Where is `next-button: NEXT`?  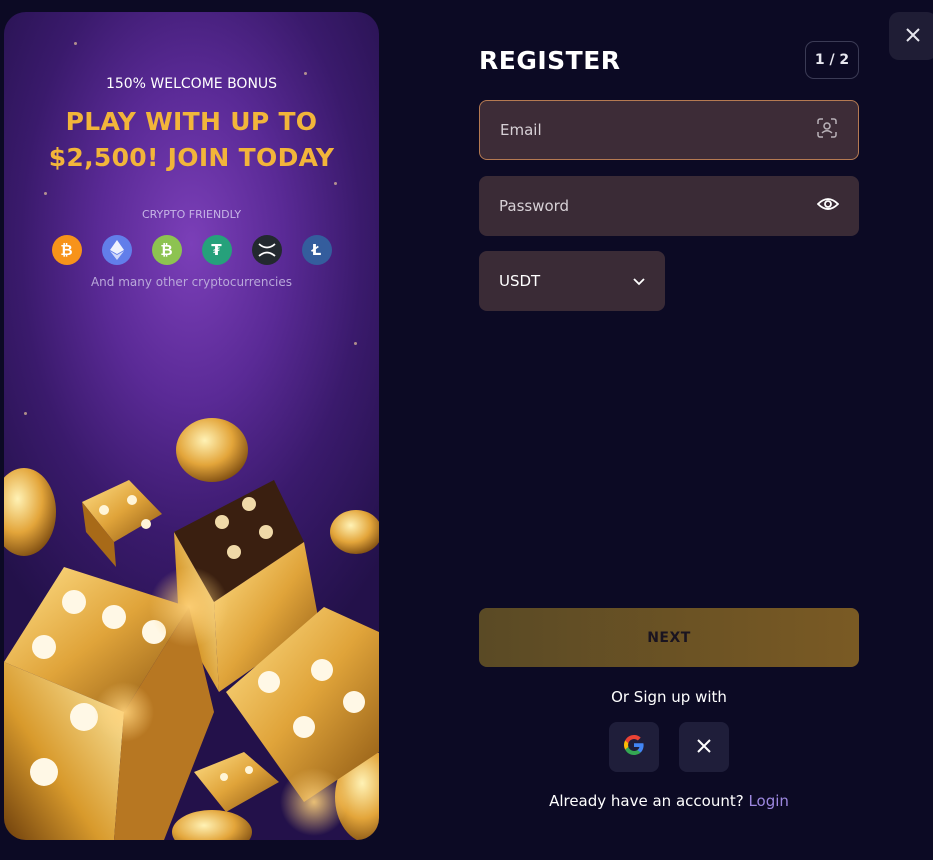
next-button: NEXT is located at coordinates (669, 637).